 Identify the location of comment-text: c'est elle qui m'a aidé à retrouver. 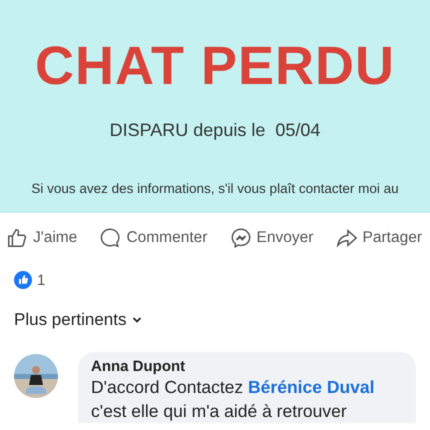
(219, 411).